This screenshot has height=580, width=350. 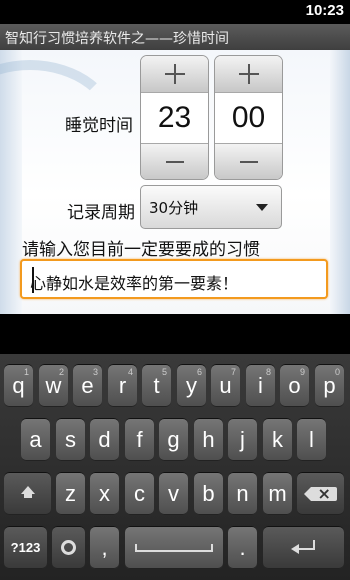 I want to click on hour-value: 23, so click(x=174, y=118).